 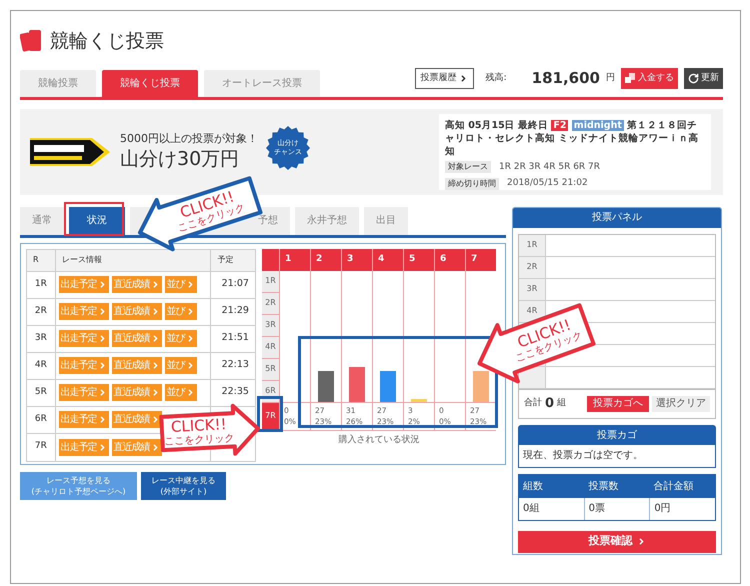 I want to click on balance-label: 残高:, so click(x=497, y=78).